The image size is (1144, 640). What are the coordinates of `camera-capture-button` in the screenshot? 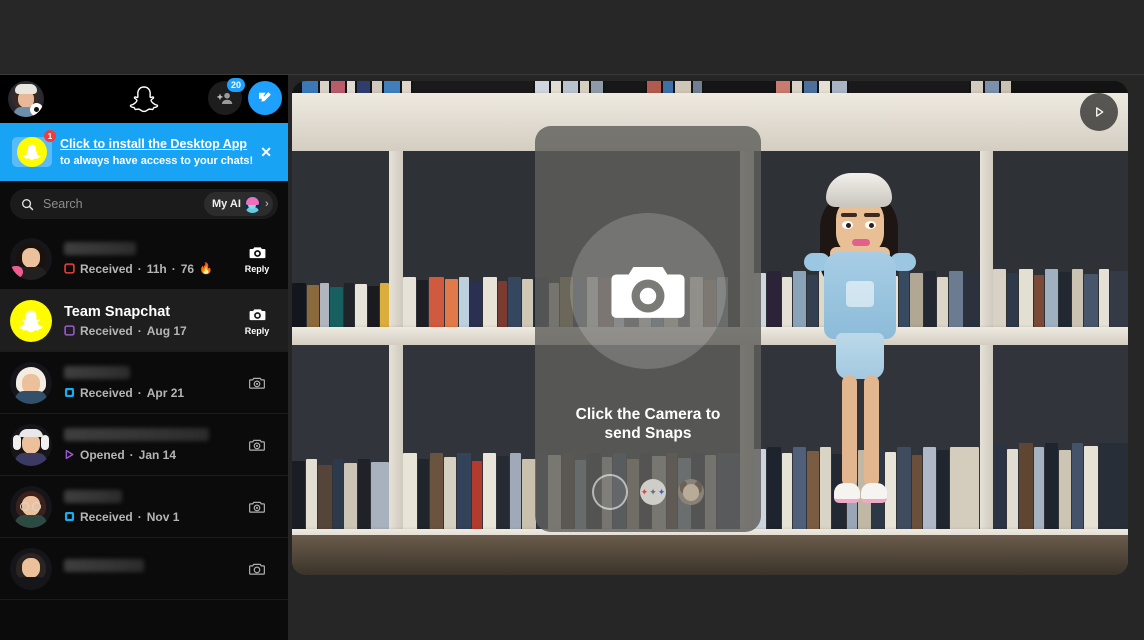 It's located at (648, 291).